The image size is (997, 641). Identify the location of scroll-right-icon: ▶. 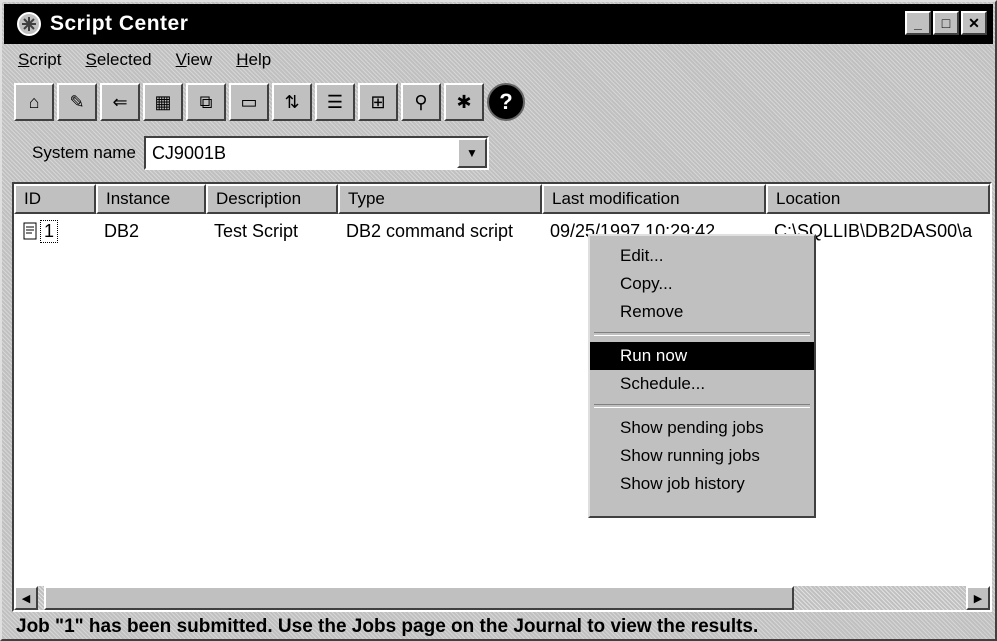
(978, 598).